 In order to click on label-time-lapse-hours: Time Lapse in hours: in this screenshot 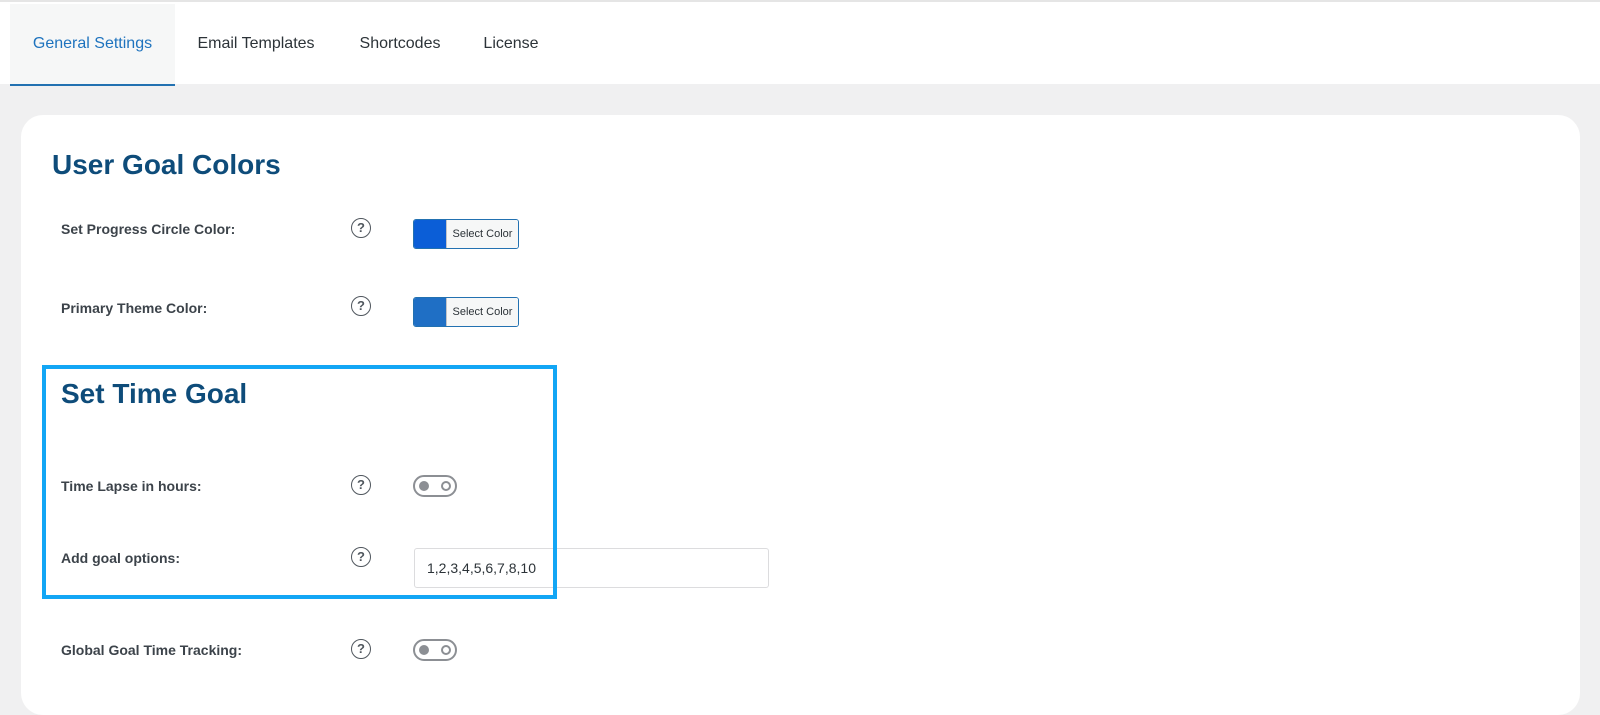, I will do `click(131, 486)`.